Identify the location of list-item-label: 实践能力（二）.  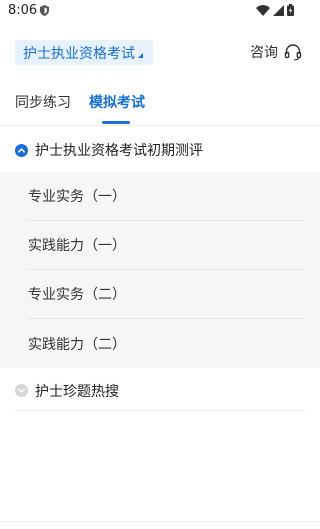
(77, 344).